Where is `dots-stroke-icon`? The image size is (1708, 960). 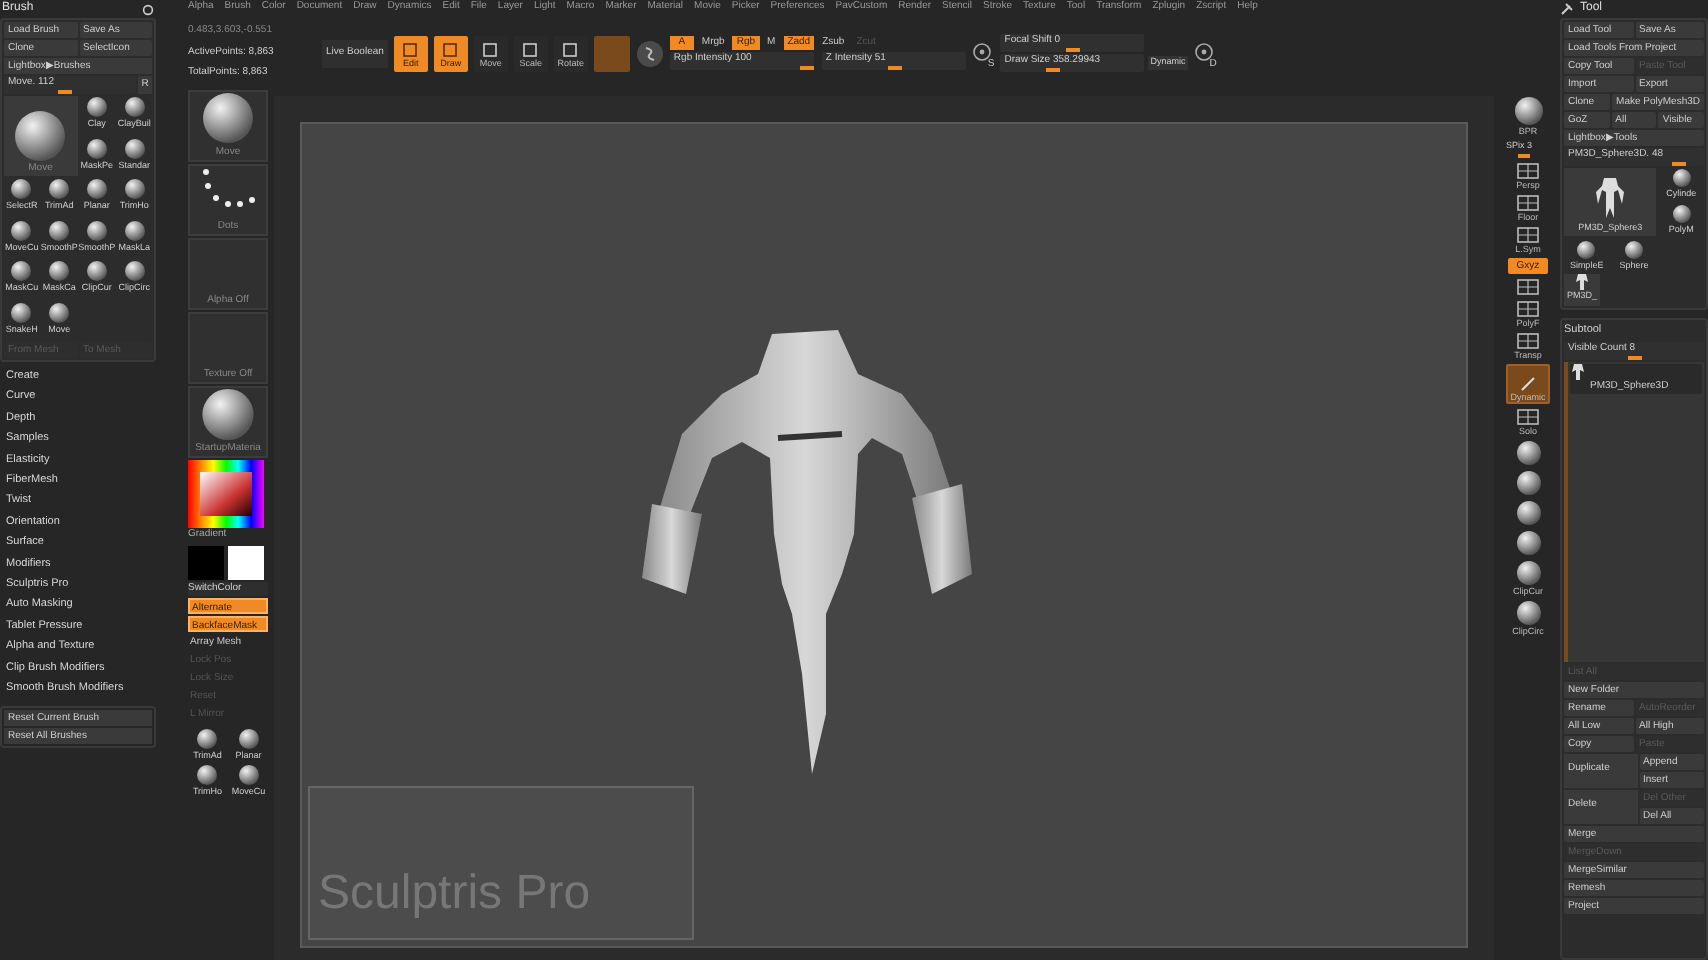
dots-stroke-icon is located at coordinates (228, 188).